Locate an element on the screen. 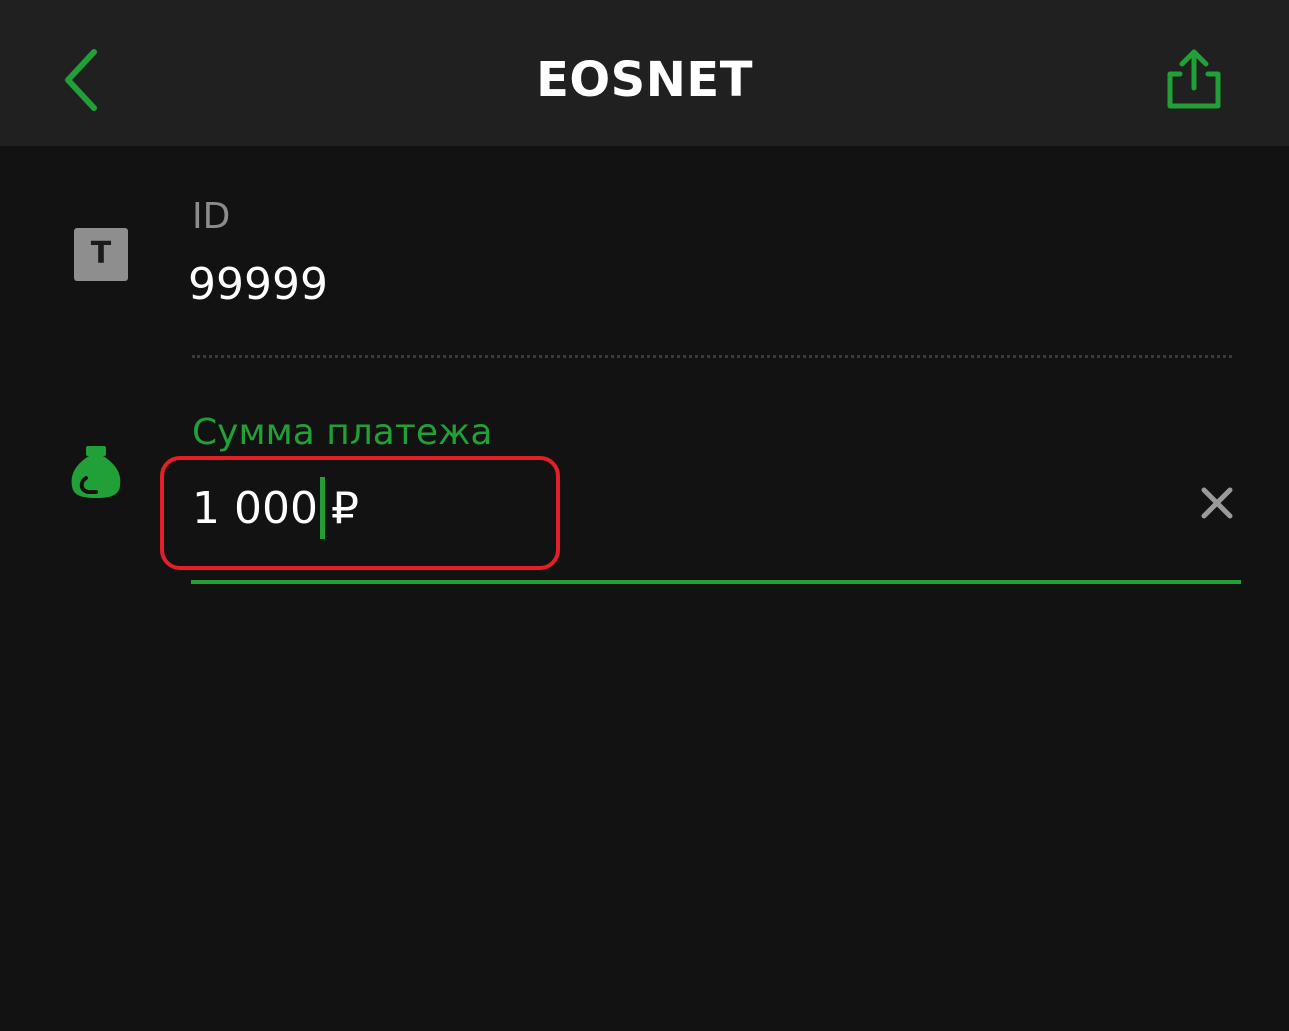 The height and width of the screenshot is (1031, 1289). share-button is located at coordinates (1194, 80).